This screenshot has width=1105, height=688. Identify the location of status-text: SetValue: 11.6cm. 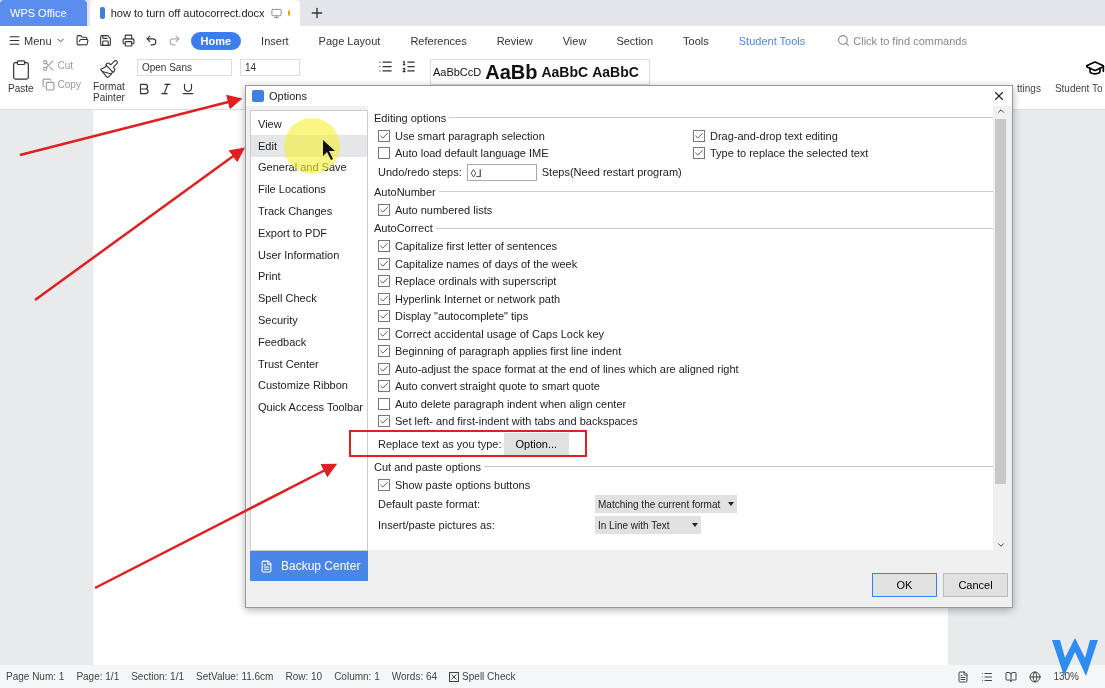
(235, 676).